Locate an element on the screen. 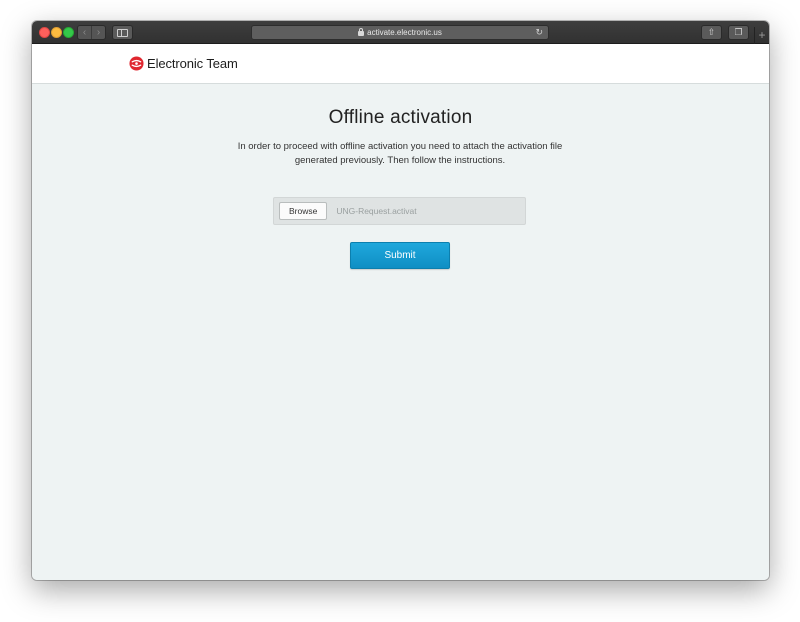 The width and height of the screenshot is (800, 622). site-logo: Electronic Team is located at coordinates (183, 63).